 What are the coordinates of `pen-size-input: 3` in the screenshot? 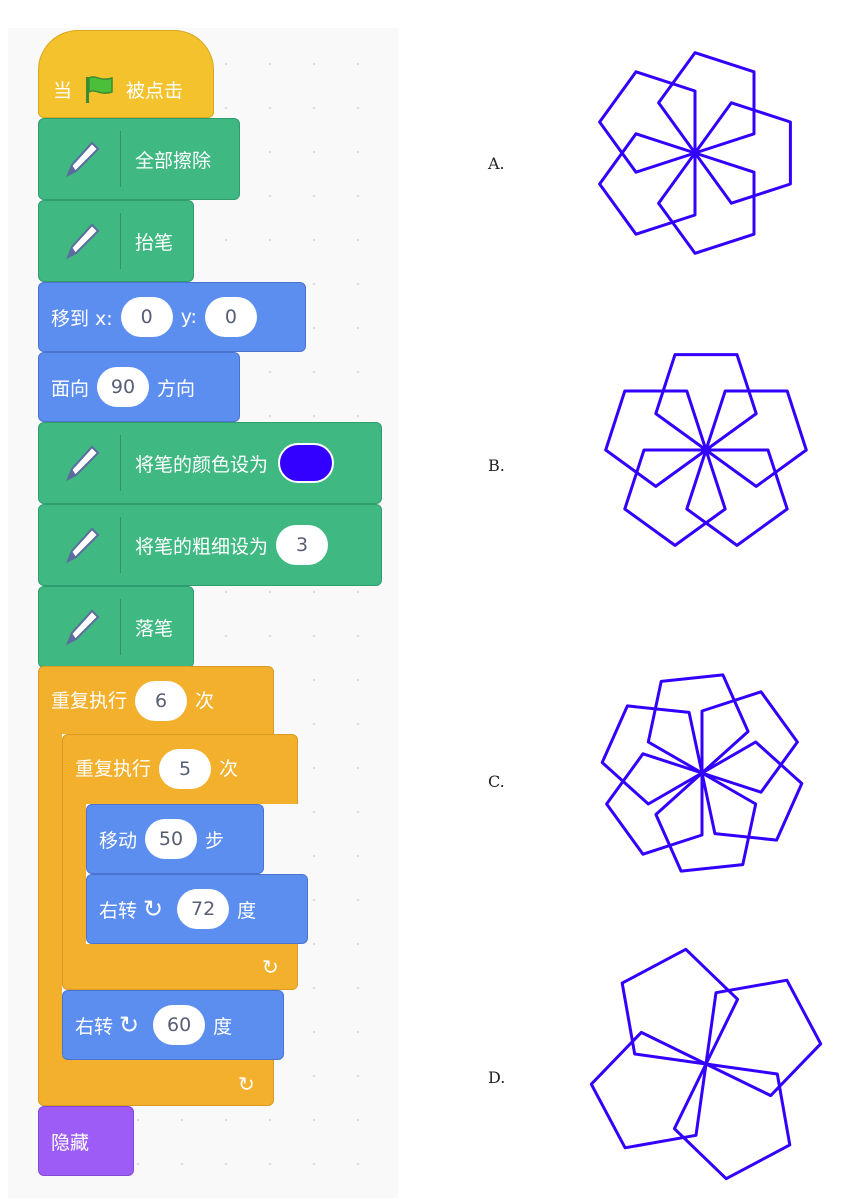 It's located at (302, 545).